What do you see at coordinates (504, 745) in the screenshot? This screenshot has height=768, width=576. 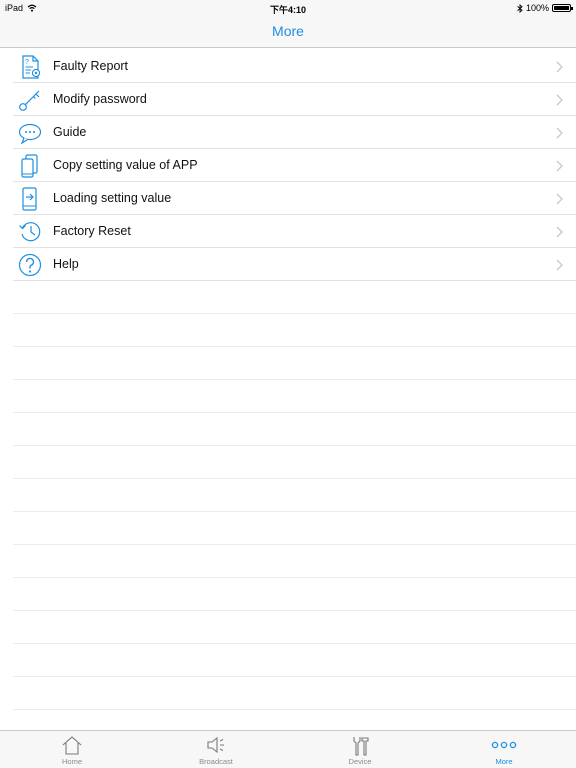 I see `more-dots-icon` at bounding box center [504, 745].